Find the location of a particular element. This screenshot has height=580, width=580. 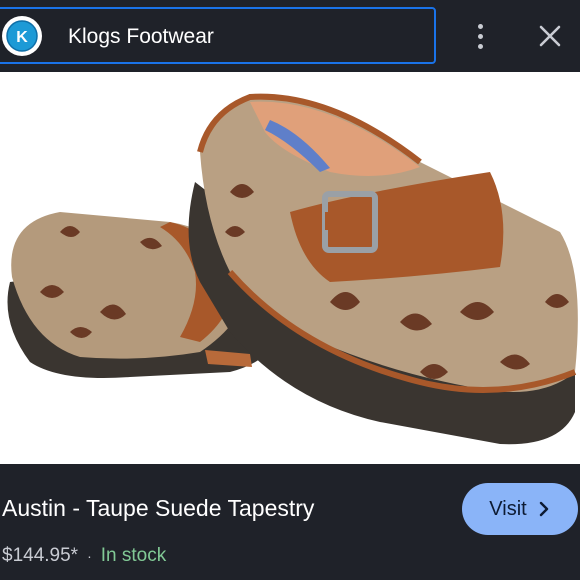

close-icon is located at coordinates (550, 36).